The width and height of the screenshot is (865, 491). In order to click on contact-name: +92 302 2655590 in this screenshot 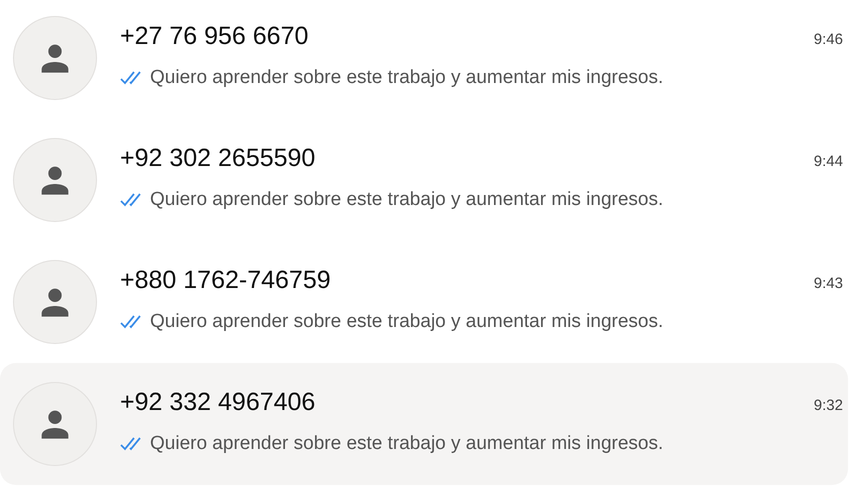, I will do `click(218, 158)`.